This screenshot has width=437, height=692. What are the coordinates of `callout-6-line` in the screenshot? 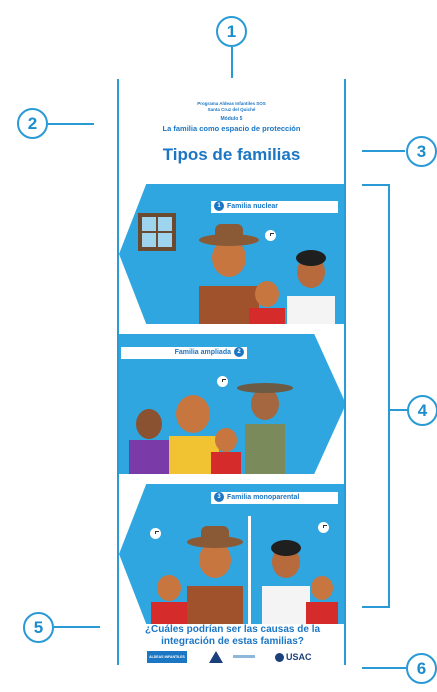 It's located at (384, 668).